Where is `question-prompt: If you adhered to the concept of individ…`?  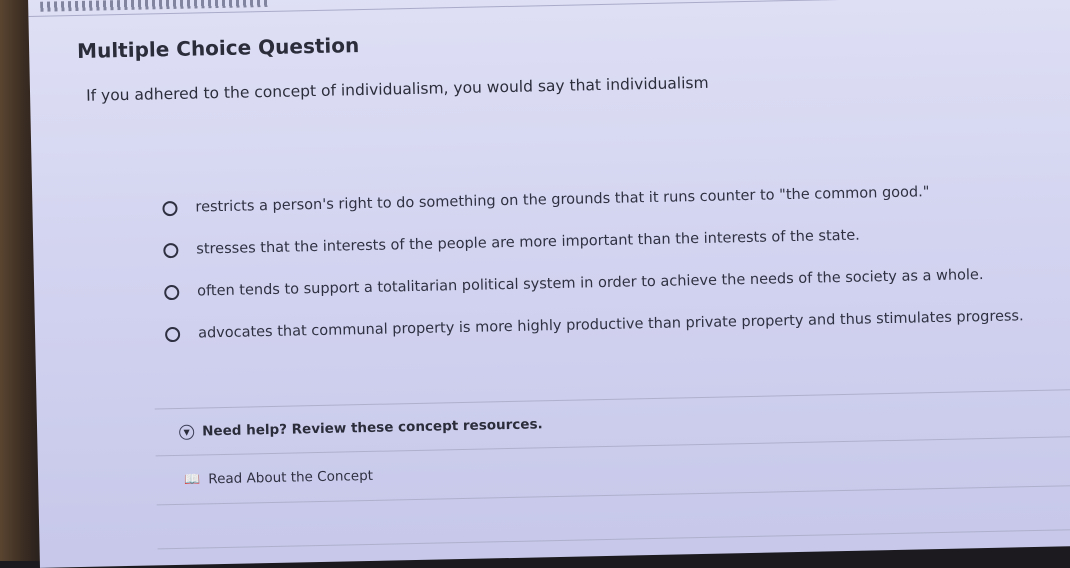 question-prompt: If you adhered to the concept of individ… is located at coordinates (397, 89).